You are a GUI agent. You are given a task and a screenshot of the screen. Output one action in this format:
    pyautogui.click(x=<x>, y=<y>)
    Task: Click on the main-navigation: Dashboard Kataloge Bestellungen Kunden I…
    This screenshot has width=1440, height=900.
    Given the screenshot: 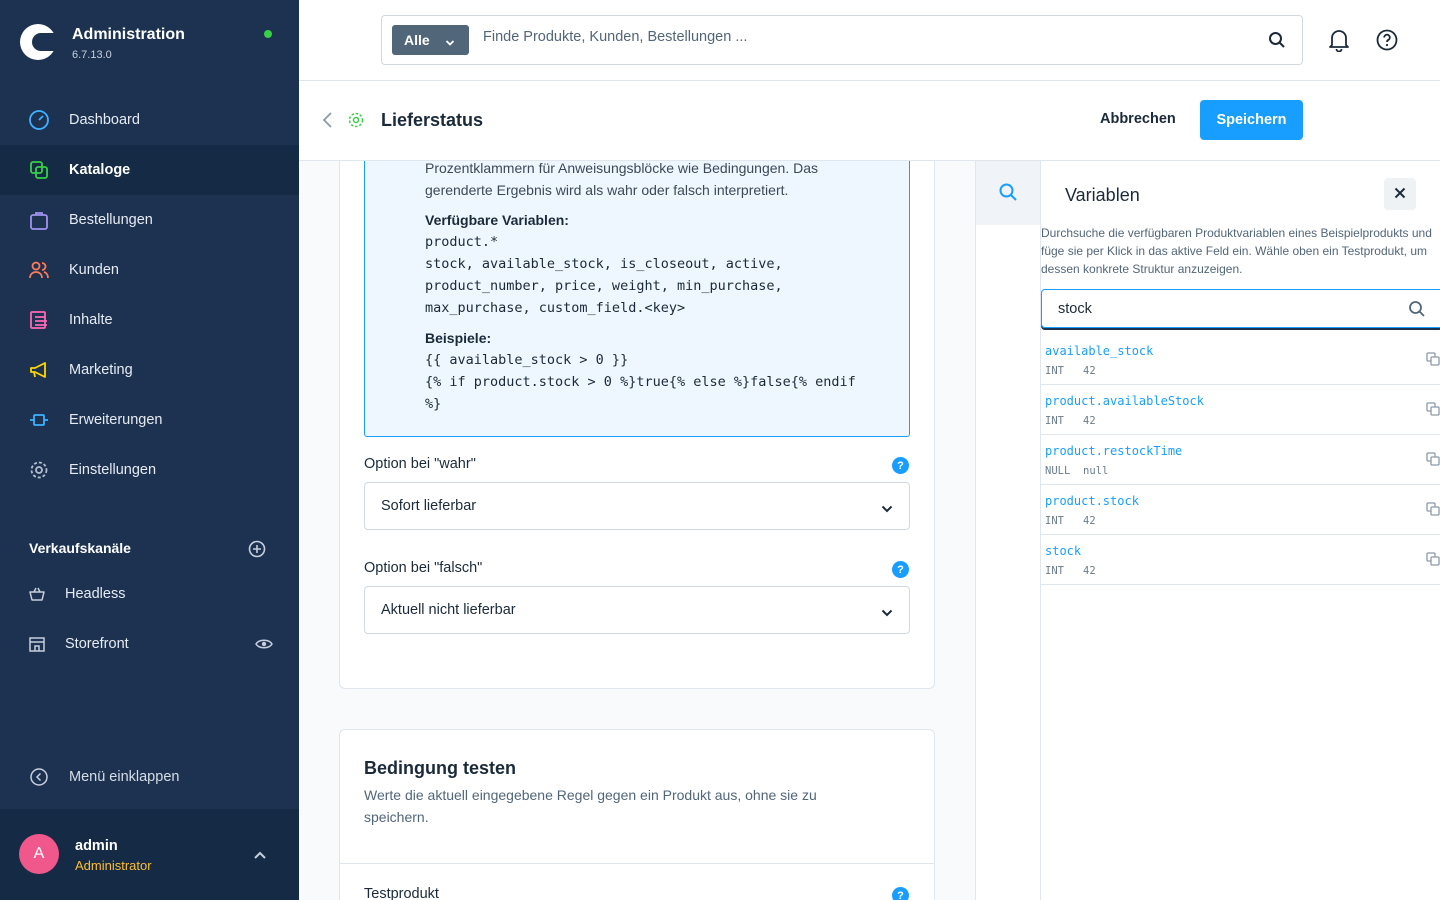 What is the action you would take?
    pyautogui.click(x=149, y=295)
    